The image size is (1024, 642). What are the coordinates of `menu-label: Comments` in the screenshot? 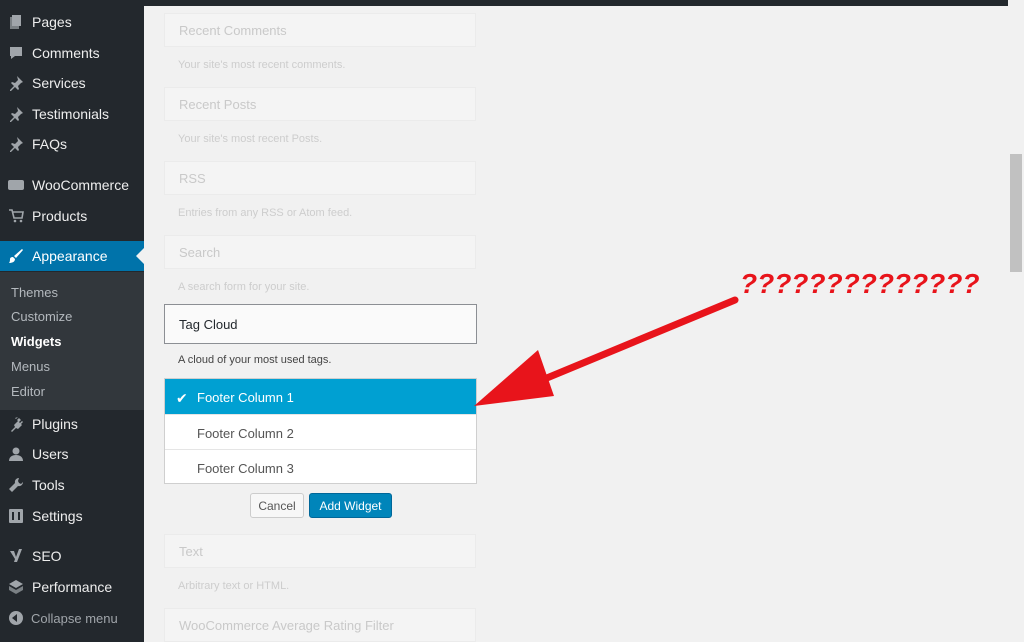 It's located at (66, 53).